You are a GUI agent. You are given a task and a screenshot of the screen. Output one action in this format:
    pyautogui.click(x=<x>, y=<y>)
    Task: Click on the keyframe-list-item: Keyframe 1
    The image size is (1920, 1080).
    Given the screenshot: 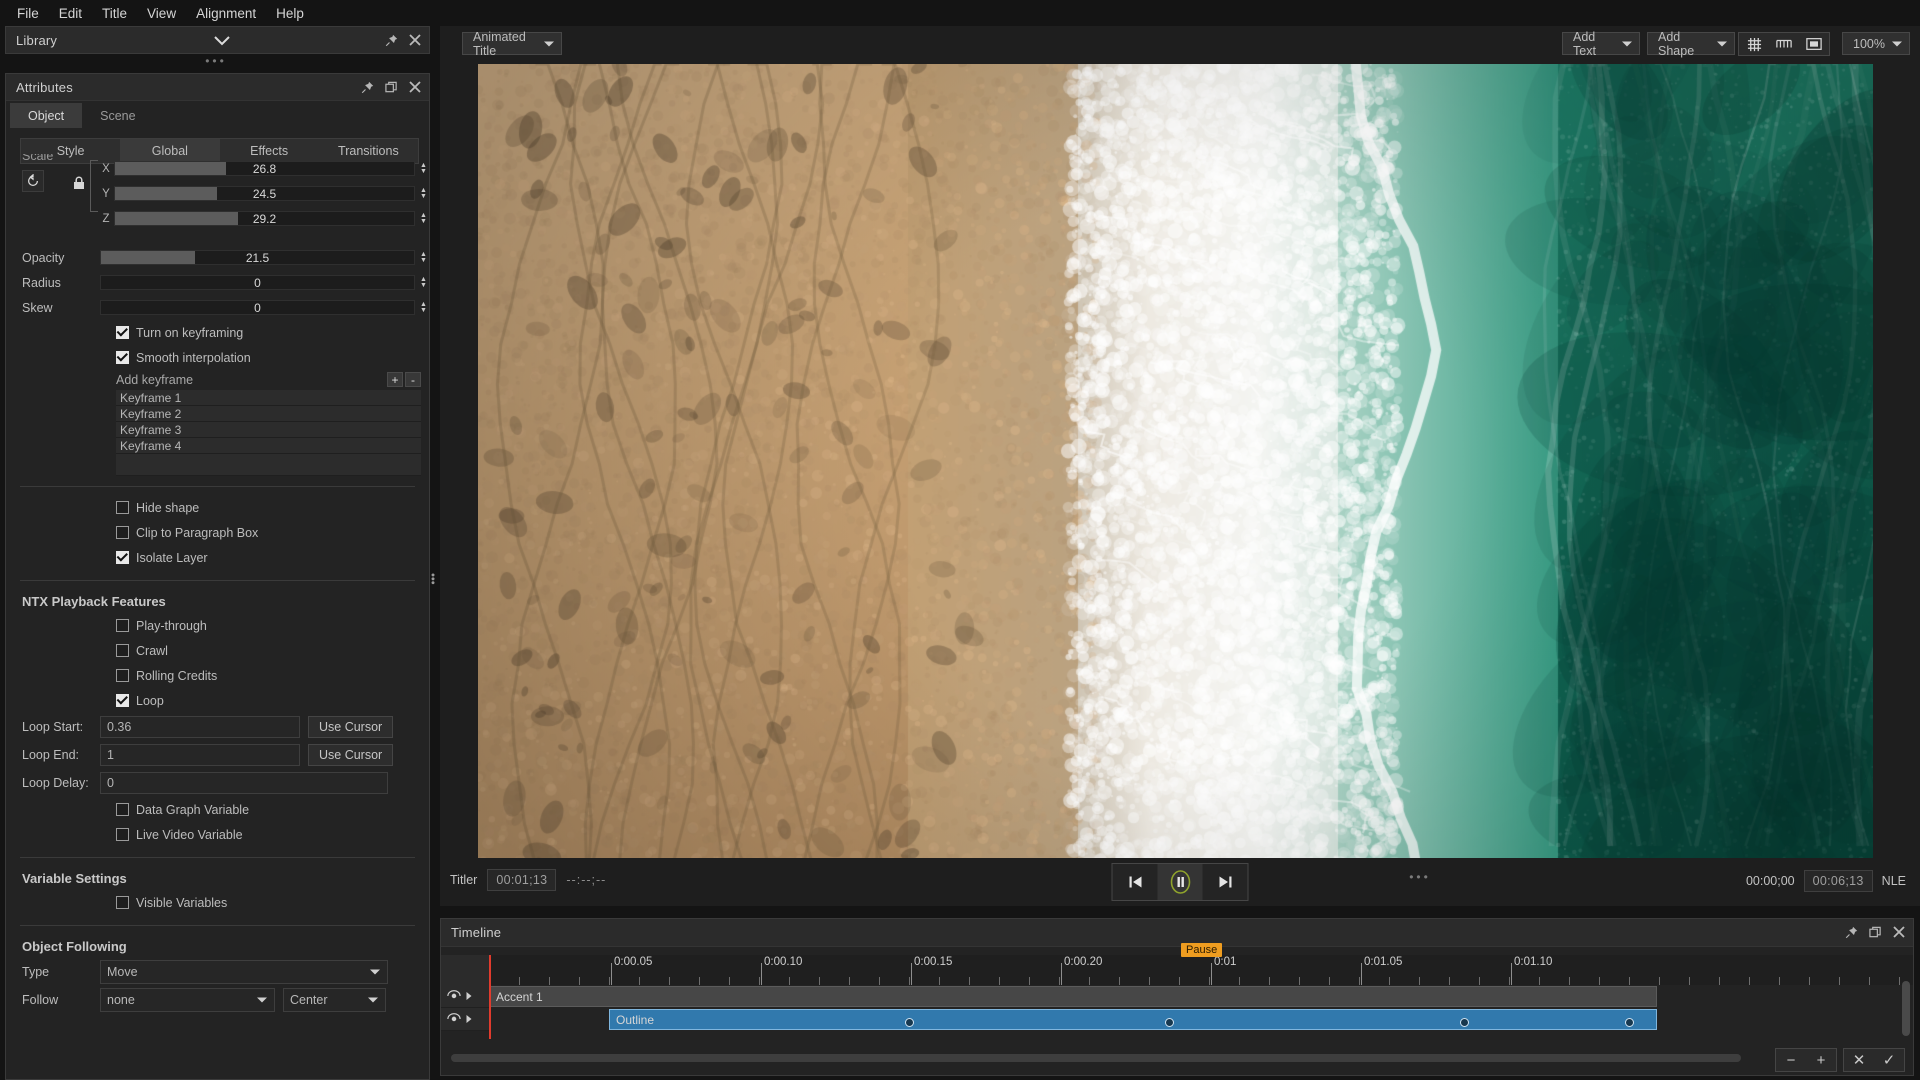 What is the action you would take?
    pyautogui.click(x=268, y=398)
    